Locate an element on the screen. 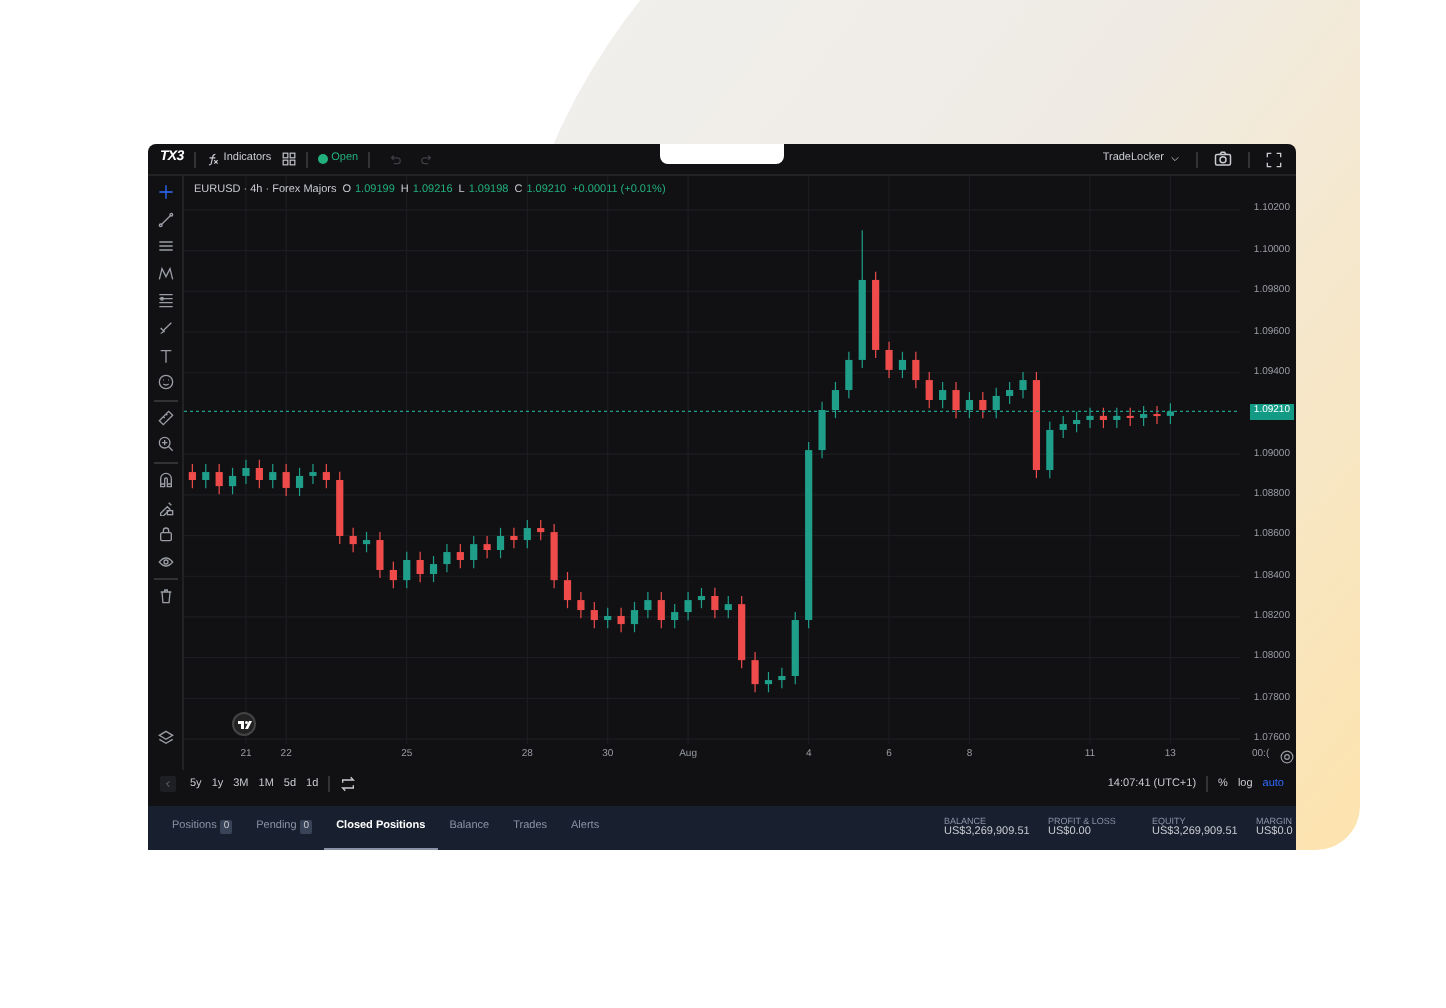  camera-icon is located at coordinates (1223, 159).